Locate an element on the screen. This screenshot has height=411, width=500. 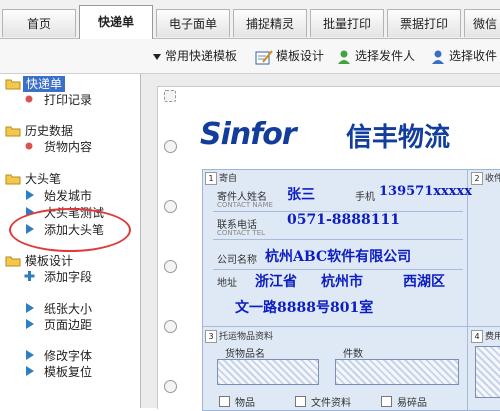
section-number: 1 is located at coordinates (211, 178).